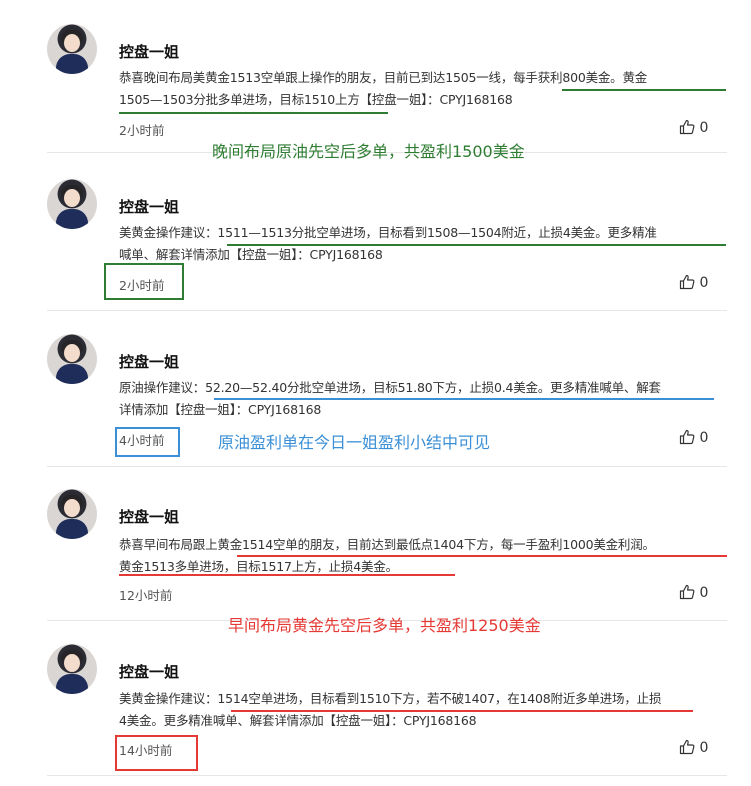 The width and height of the screenshot is (751, 786). Describe the element at coordinates (144, 281) in the screenshot. I see `green-box` at that location.